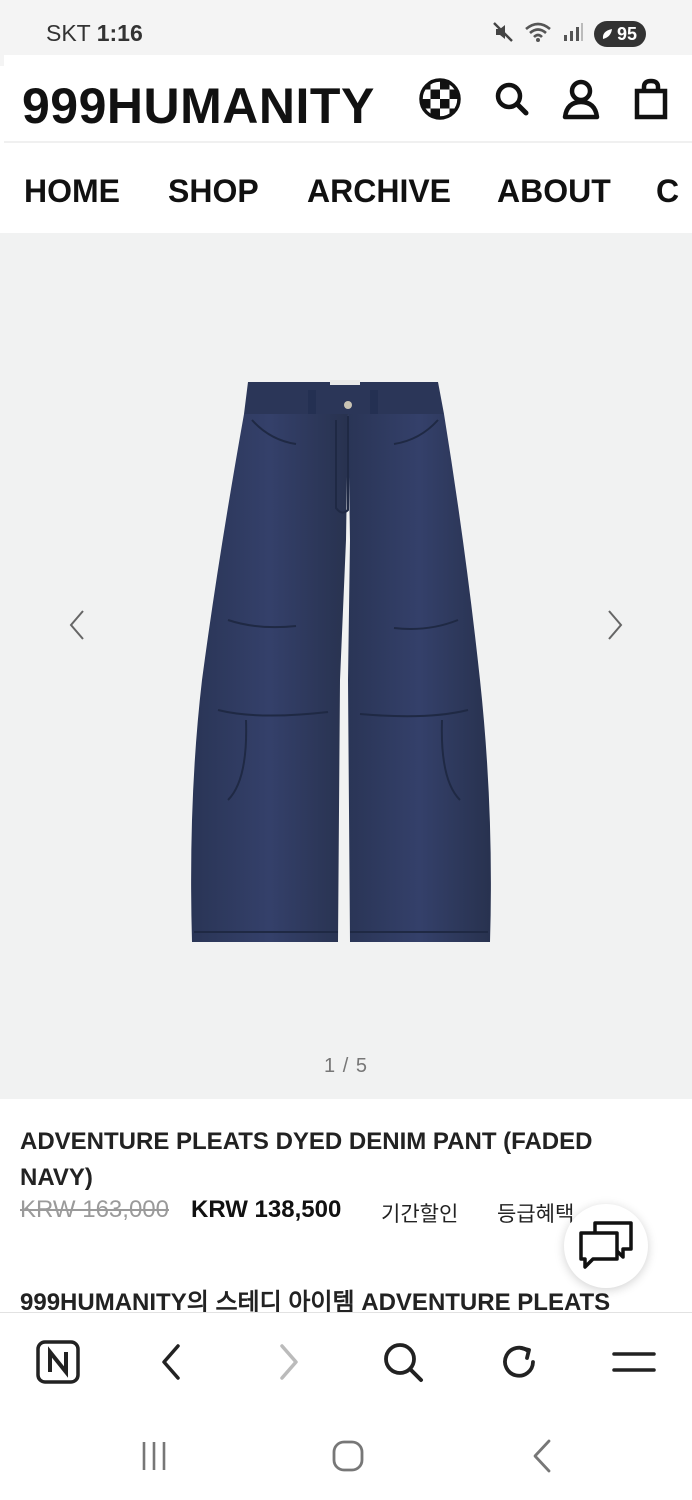 The height and width of the screenshot is (1500, 692). What do you see at coordinates (519, 1362) in the screenshot?
I see `refresh-icon` at bounding box center [519, 1362].